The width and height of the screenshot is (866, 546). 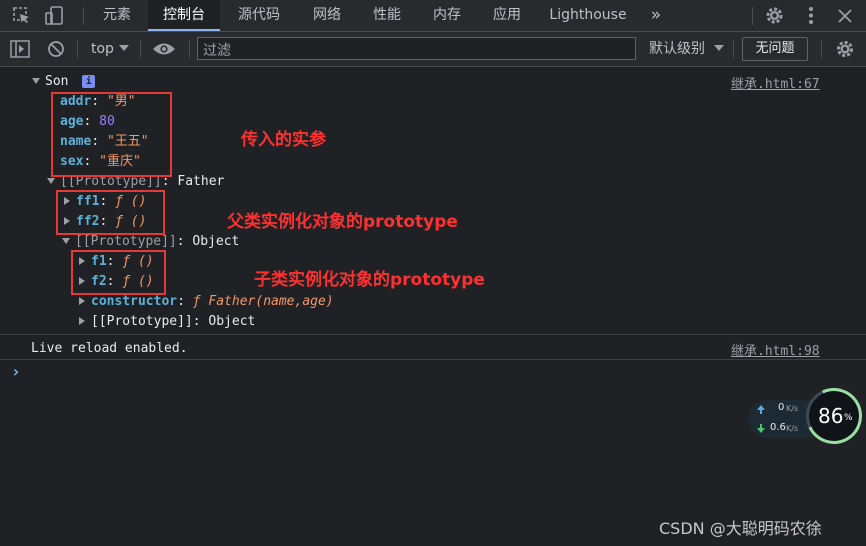 What do you see at coordinates (416, 48) in the screenshot?
I see `filter-input: 过滤` at bounding box center [416, 48].